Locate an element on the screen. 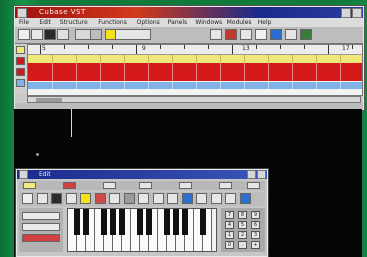  piano-keyboard is located at coordinates (142, 230).